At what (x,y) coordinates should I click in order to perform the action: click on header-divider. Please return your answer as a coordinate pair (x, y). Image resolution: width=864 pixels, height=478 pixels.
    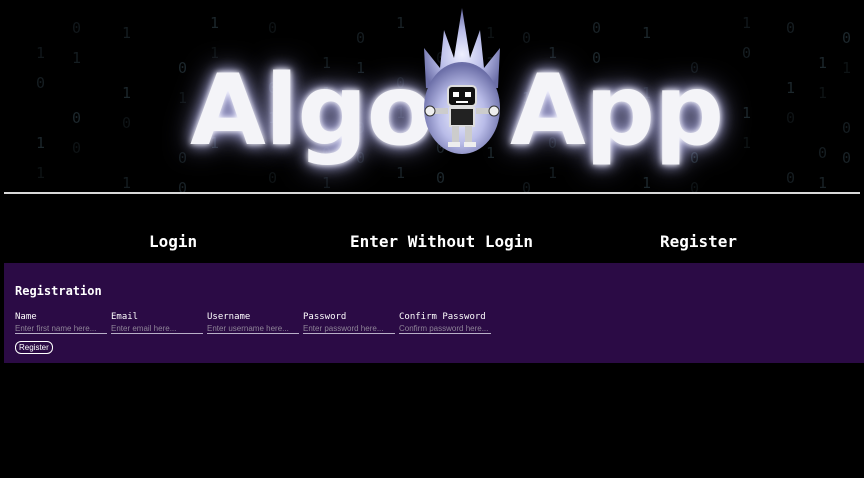
    Looking at the image, I should click on (432, 193).